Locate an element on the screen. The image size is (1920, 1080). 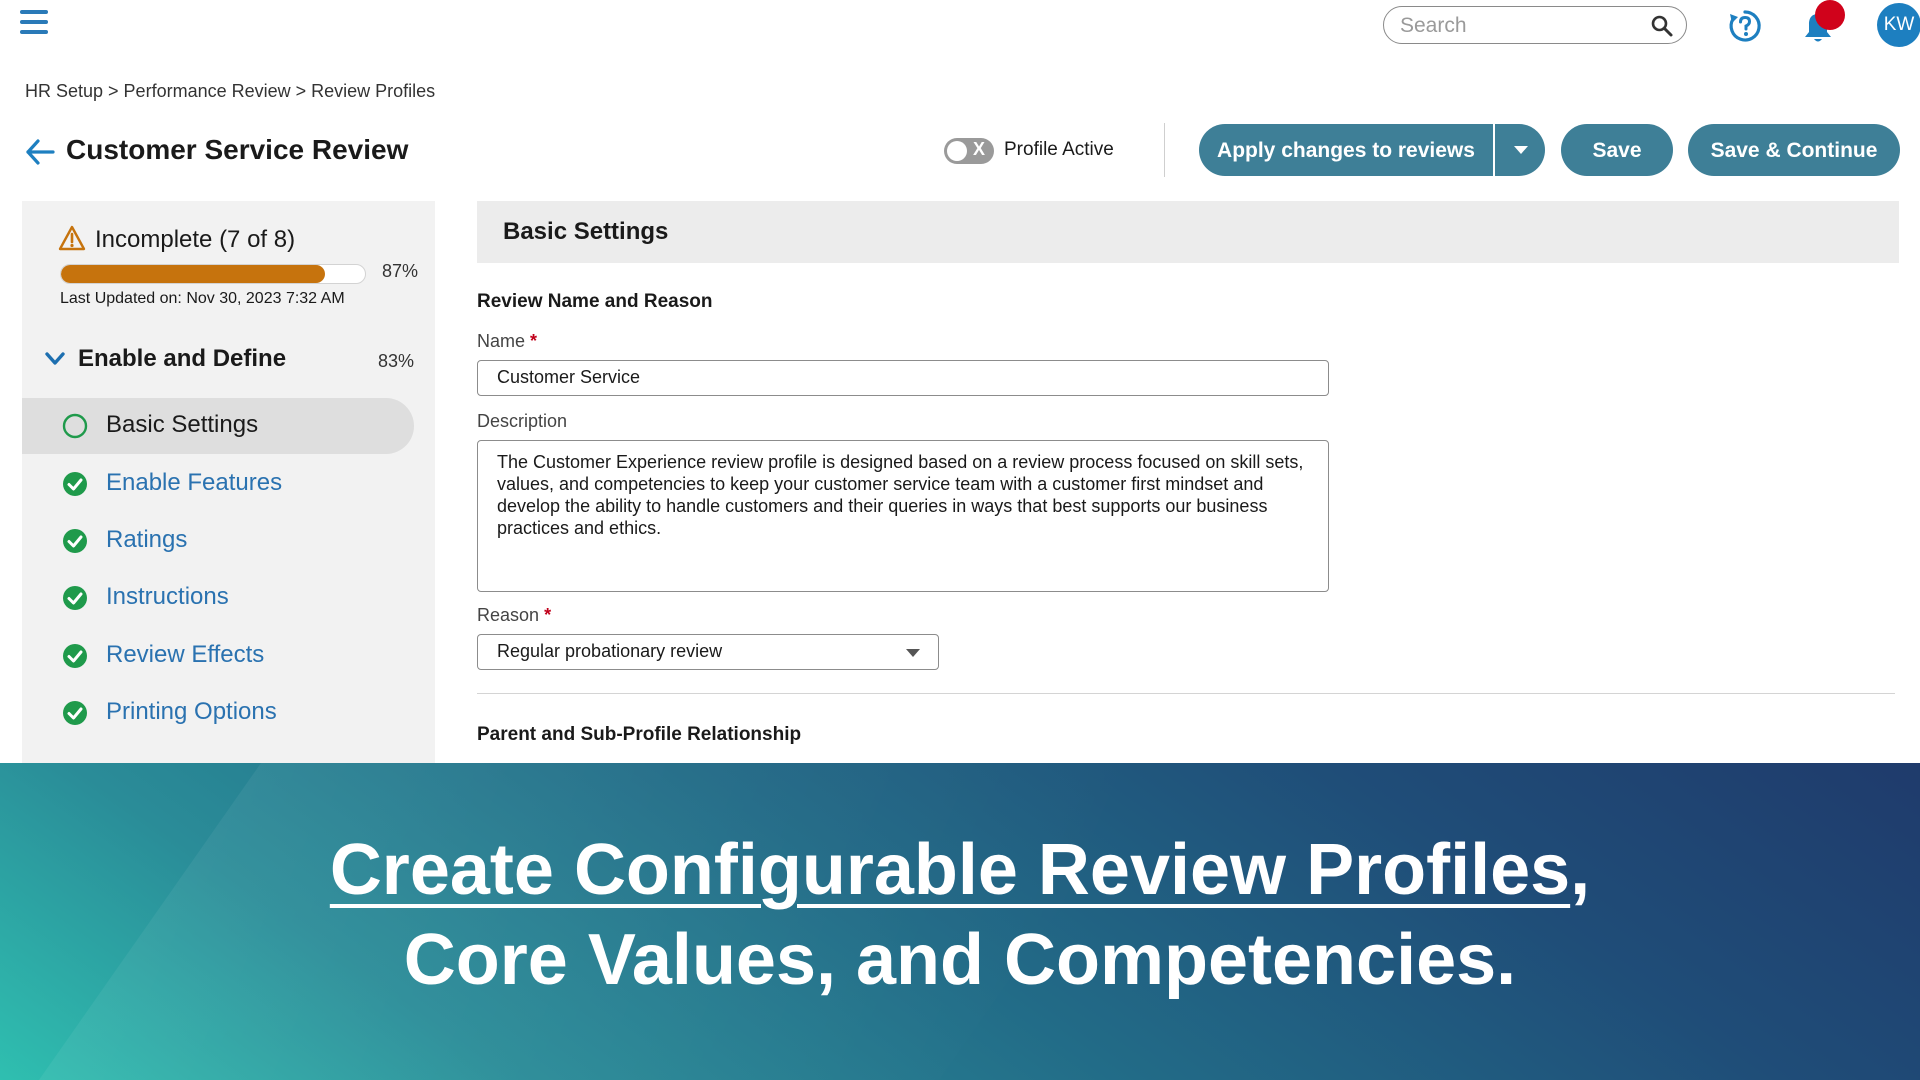
caret-down-icon is located at coordinates (913, 653).